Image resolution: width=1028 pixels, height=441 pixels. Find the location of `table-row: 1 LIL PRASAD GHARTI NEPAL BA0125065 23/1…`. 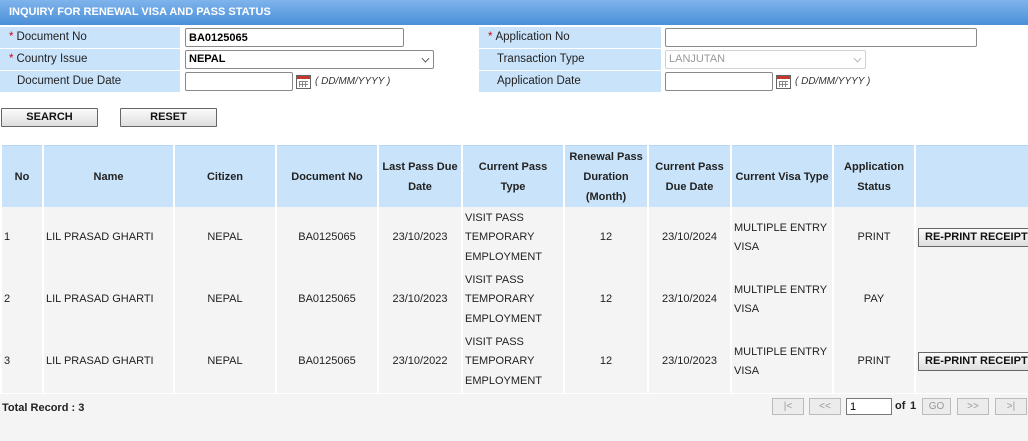

table-row: 1 LIL PRASAD GHARTI NEPAL BA0125065 23/1… is located at coordinates (515, 238).